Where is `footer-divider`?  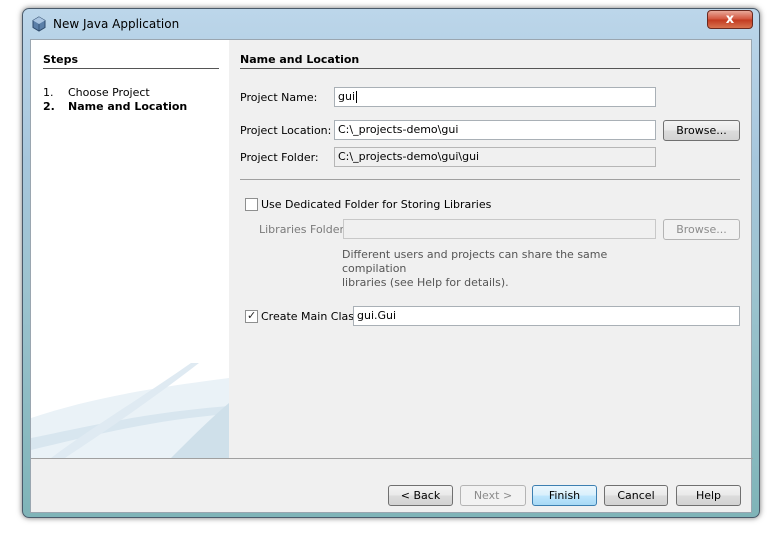 footer-divider is located at coordinates (392, 458).